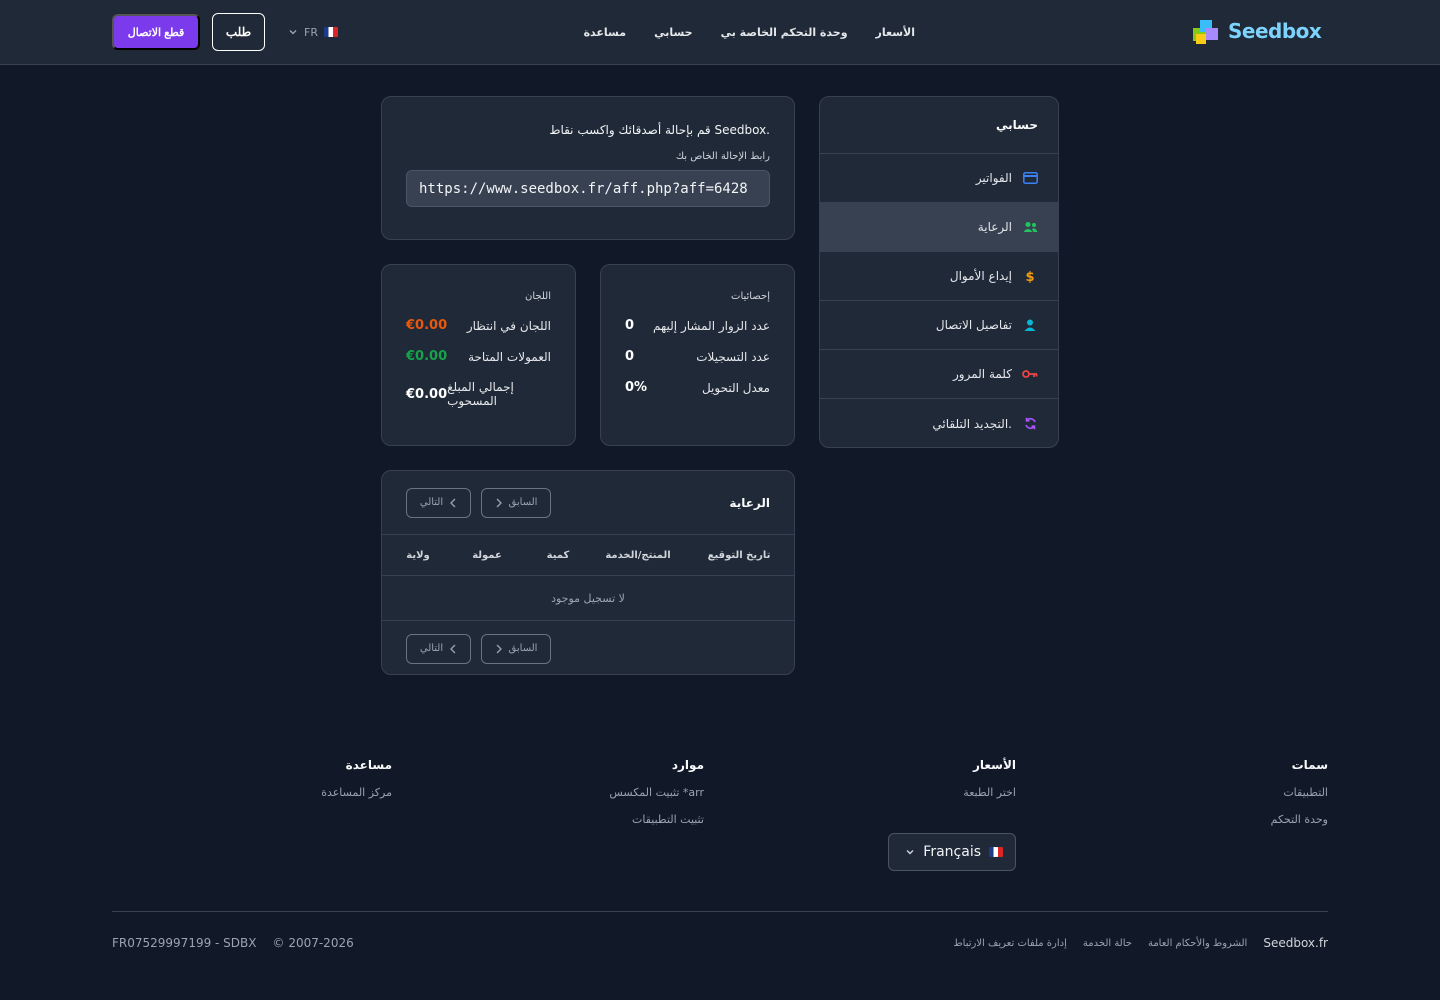  I want to click on nav-help: مساعدة, so click(605, 32).